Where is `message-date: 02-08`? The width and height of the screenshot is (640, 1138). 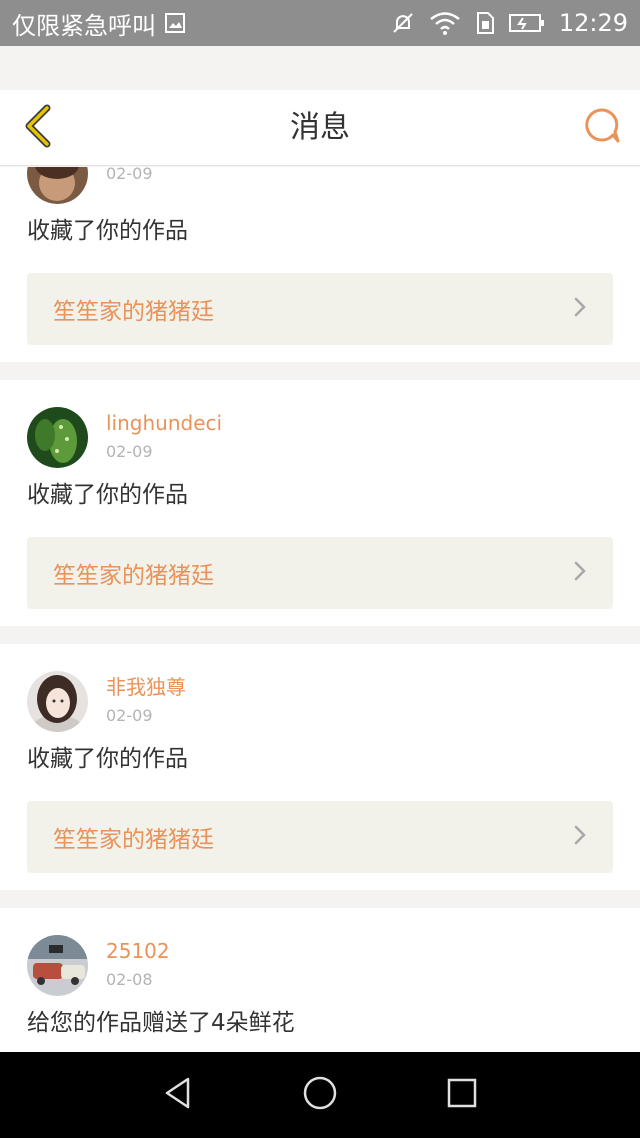
message-date: 02-08 is located at coordinates (129, 979).